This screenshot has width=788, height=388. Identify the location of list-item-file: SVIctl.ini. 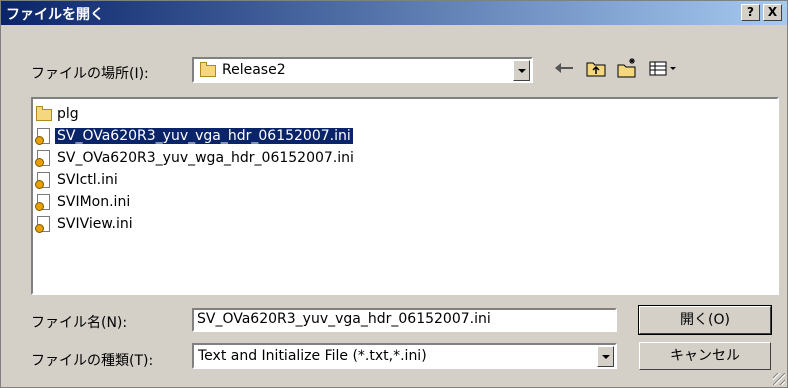
(77, 180).